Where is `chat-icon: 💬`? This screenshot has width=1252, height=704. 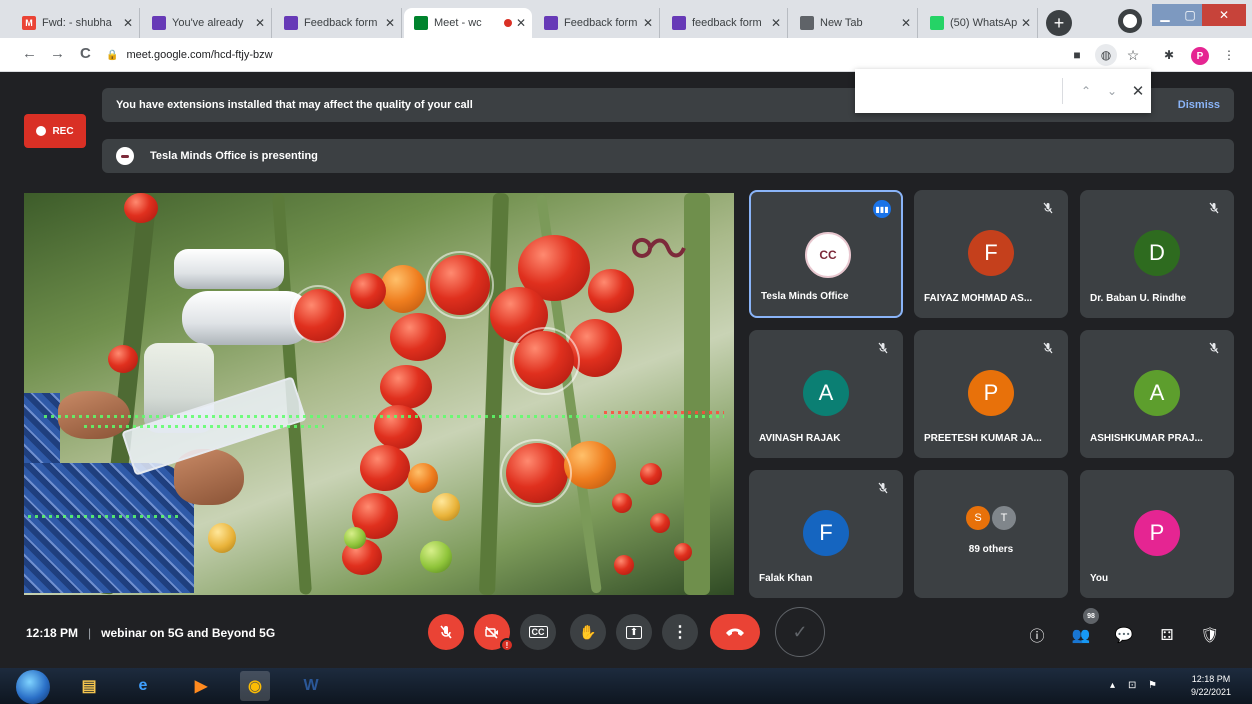
chat-icon: 💬 is located at coordinates (1124, 635).